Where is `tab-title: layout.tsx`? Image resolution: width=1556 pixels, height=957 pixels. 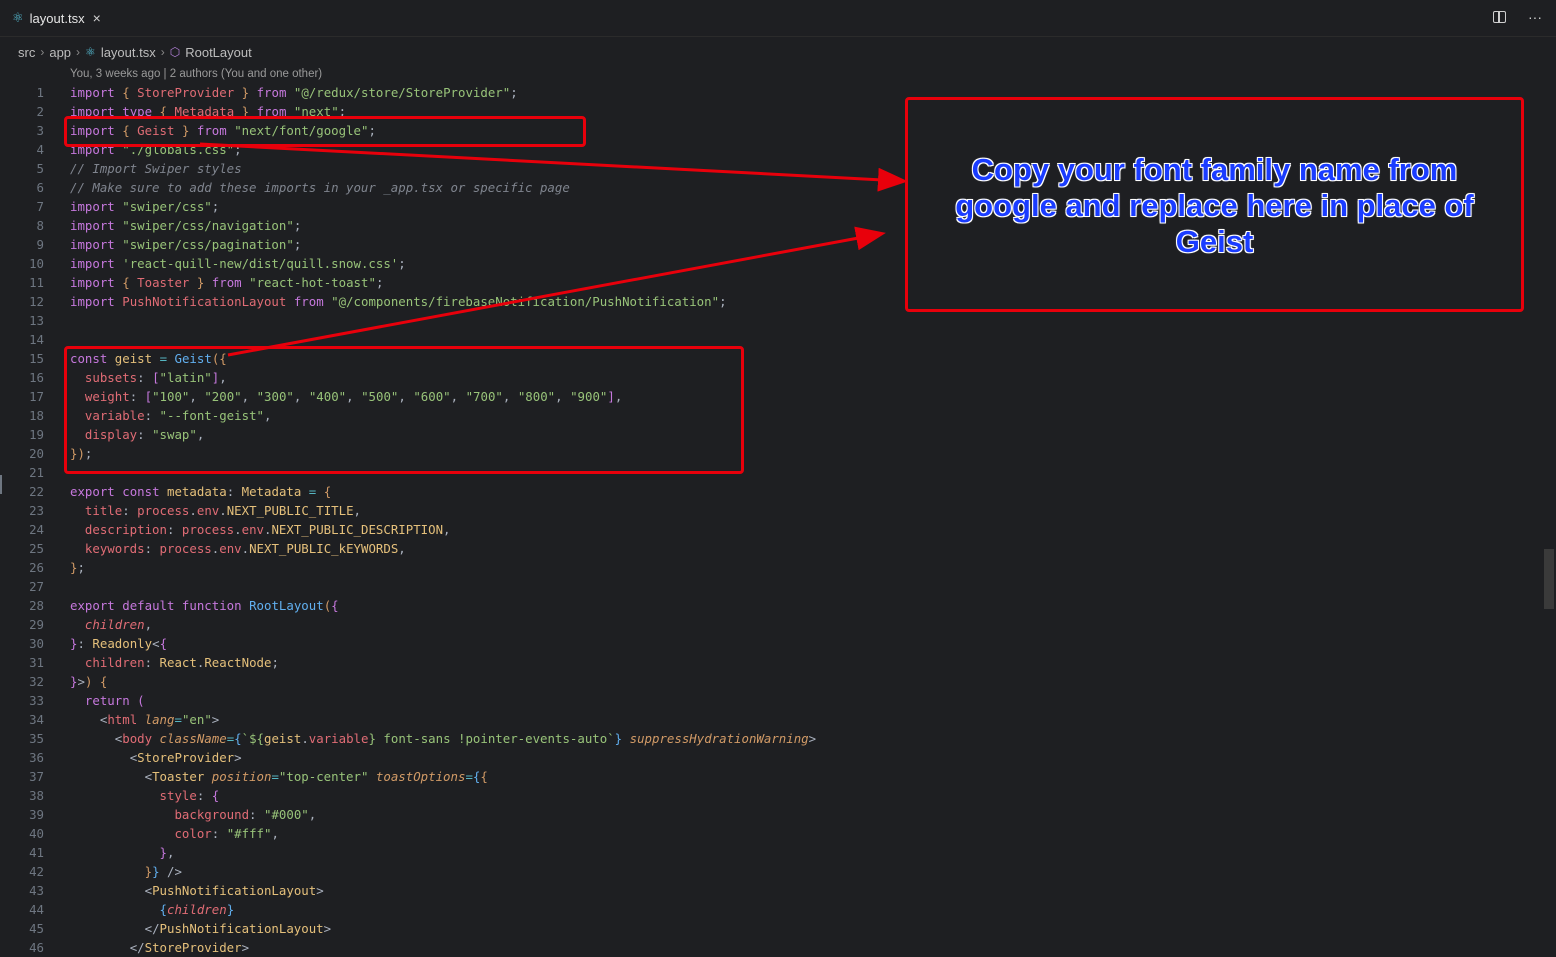 tab-title: layout.tsx is located at coordinates (57, 18).